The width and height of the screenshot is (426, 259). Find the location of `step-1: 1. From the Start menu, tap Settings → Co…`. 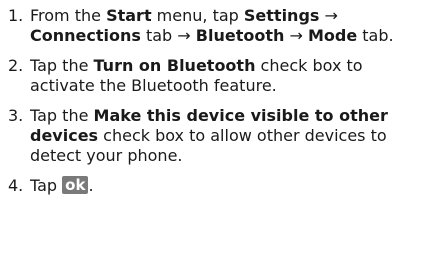

step-1: 1. From the Start menu, tap Settings → Co… is located at coordinates (213, 26).